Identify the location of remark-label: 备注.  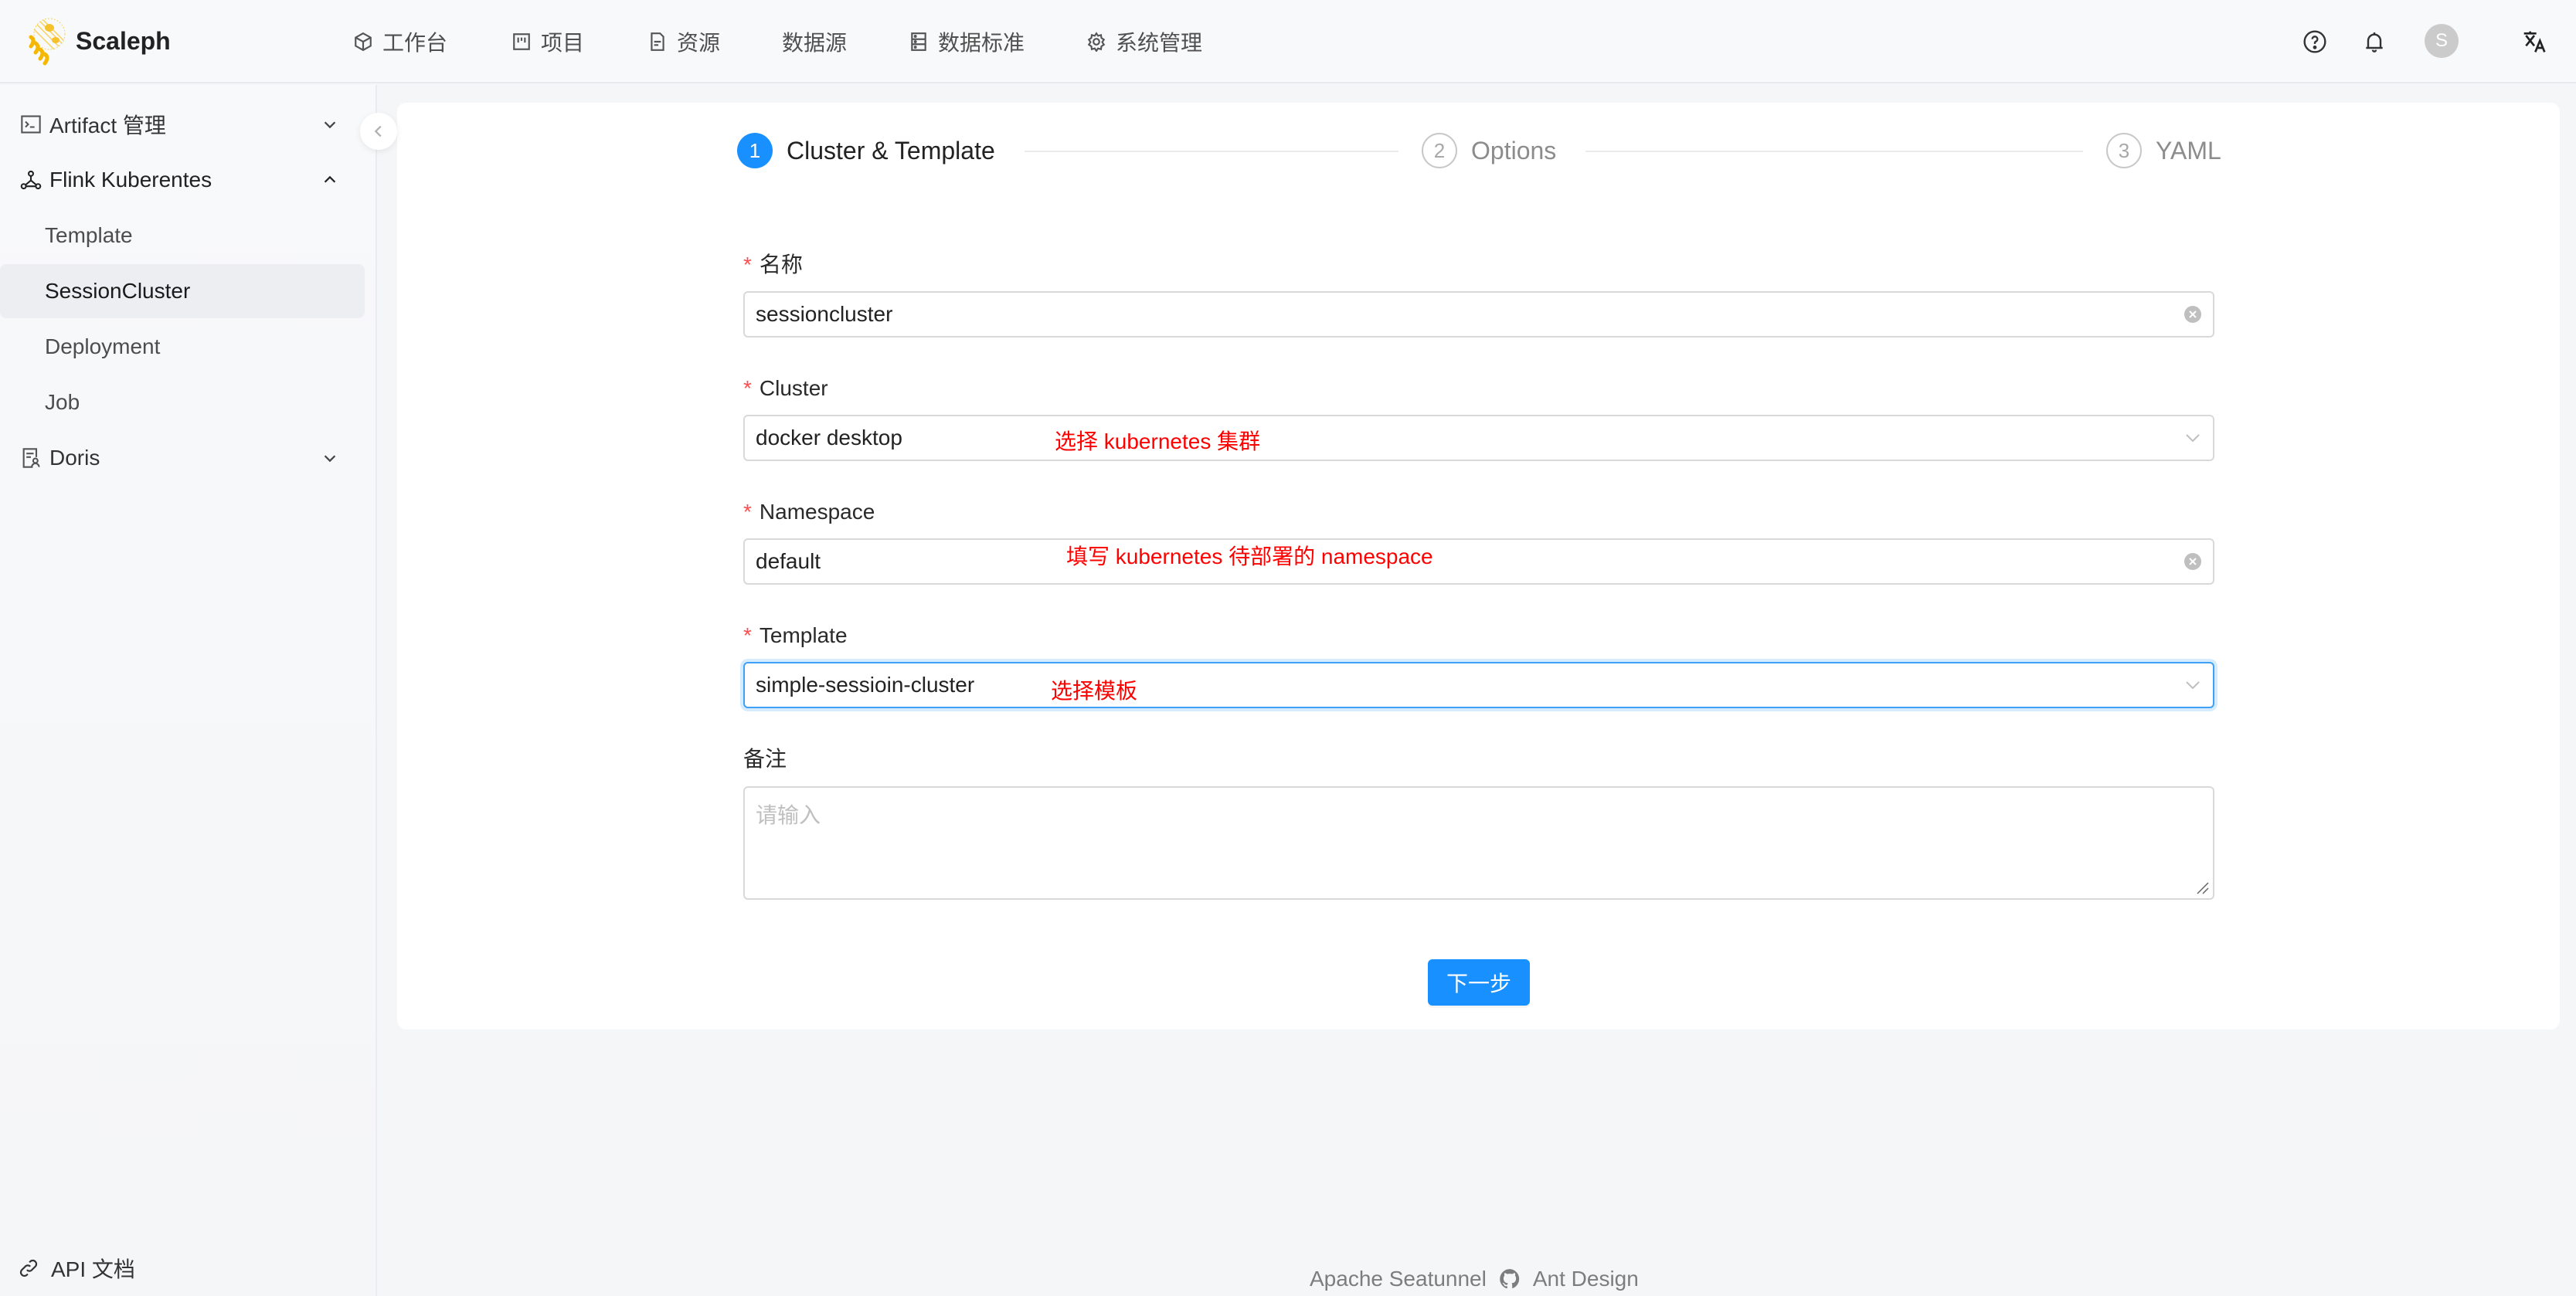
(765, 759).